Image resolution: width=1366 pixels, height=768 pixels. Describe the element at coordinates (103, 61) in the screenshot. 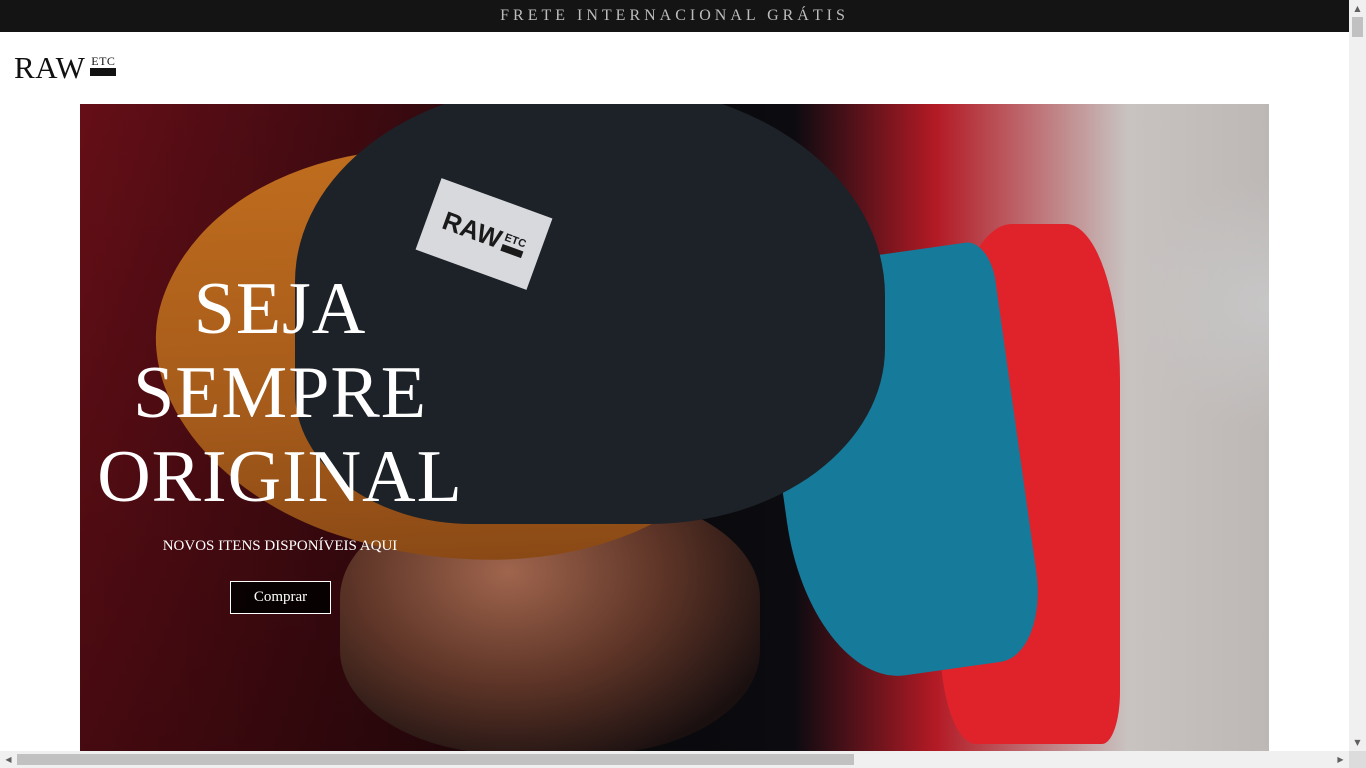

I see `brand-suffix: ETC` at that location.